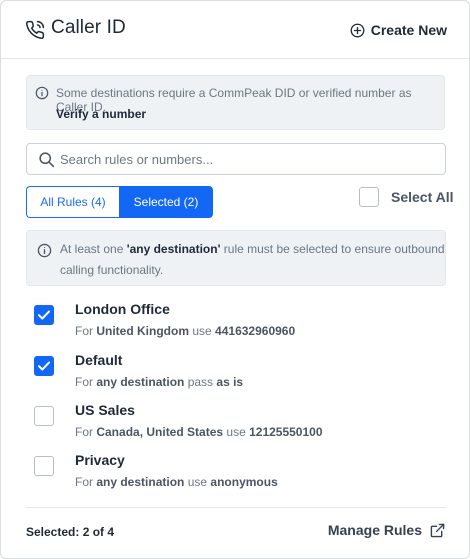 This screenshot has width=470, height=559. Describe the element at coordinates (235, 30) in the screenshot. I see `panel-header: Caller ID Create New` at that location.